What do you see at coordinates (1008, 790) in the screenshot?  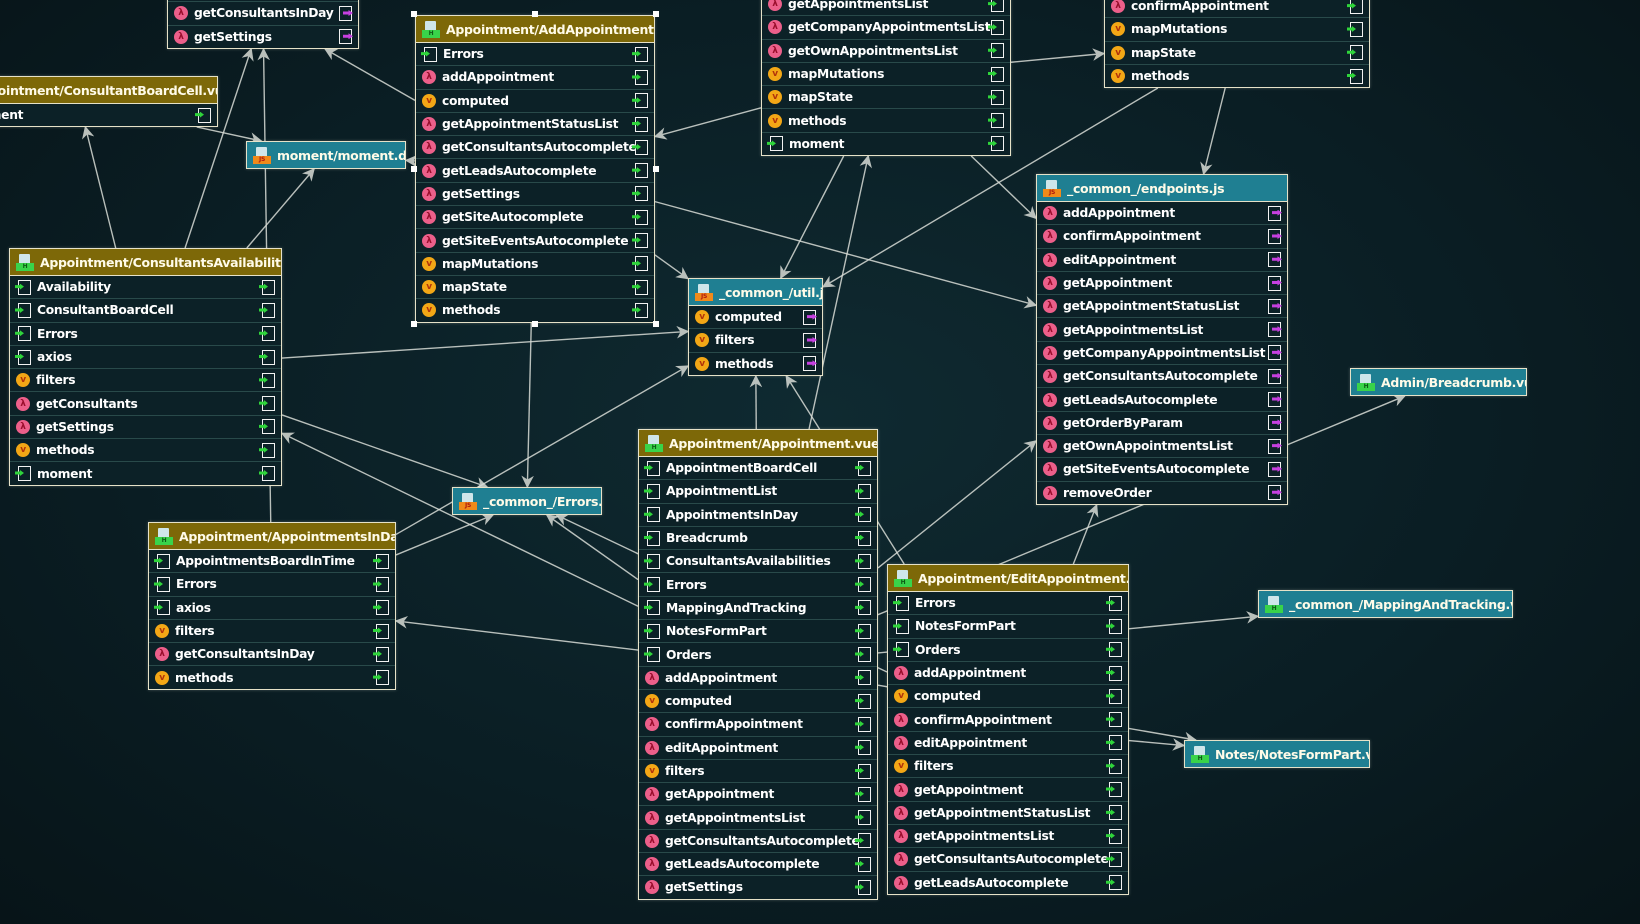 I see `member-row: λ getAppointment` at bounding box center [1008, 790].